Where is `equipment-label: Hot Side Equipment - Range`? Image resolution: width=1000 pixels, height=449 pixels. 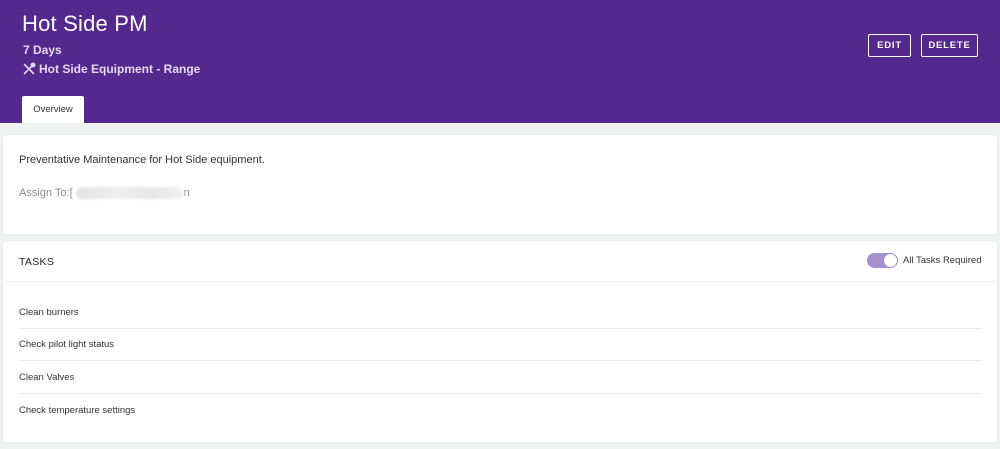
equipment-label: Hot Side Equipment - Range is located at coordinates (111, 69).